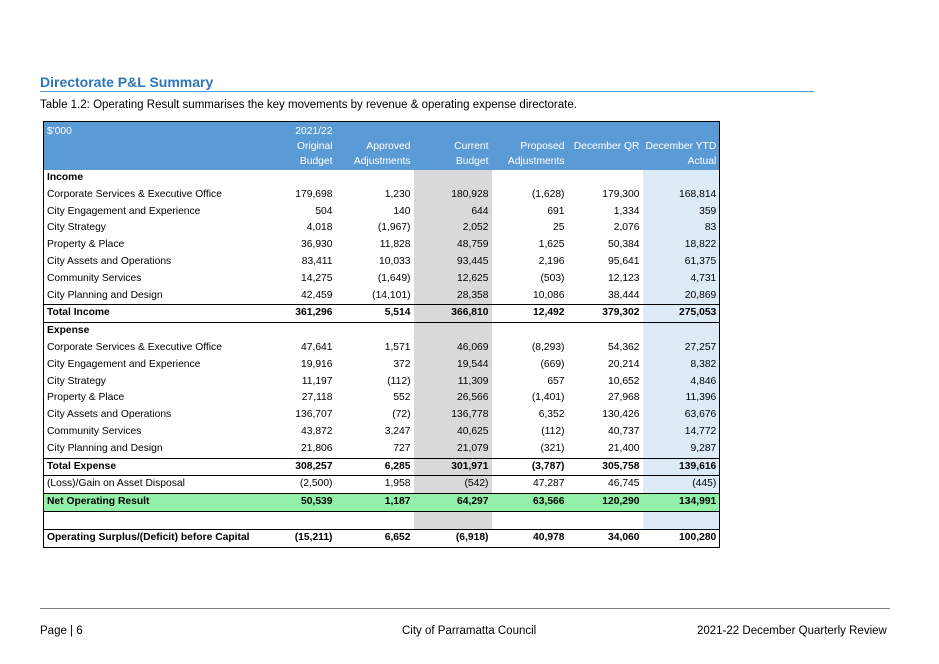  What do you see at coordinates (453, 131) in the screenshot?
I see `column-header-line` at bounding box center [453, 131].